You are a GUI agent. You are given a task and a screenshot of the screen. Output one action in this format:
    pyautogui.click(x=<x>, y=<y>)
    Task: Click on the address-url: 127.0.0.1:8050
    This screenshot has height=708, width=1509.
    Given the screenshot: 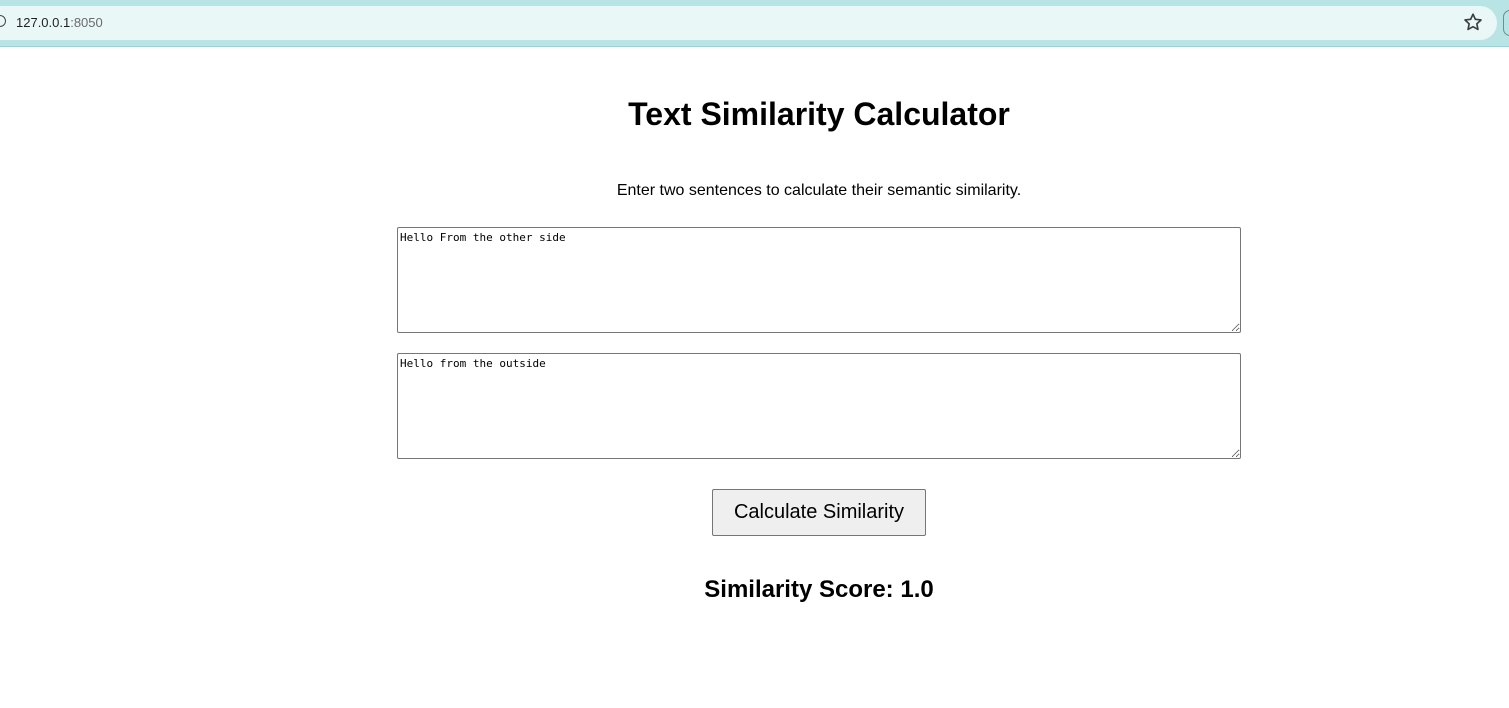 What is the action you would take?
    pyautogui.click(x=59, y=23)
    